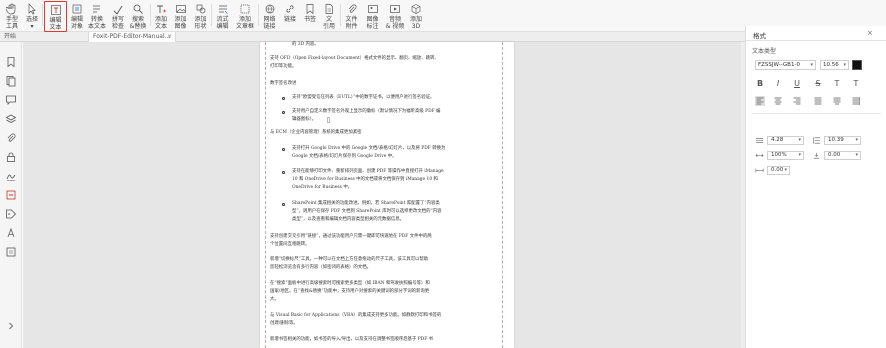 The image size is (886, 348). Describe the element at coordinates (351, 26) in the screenshot. I see `file-attachment-label-2: 附件` at that location.